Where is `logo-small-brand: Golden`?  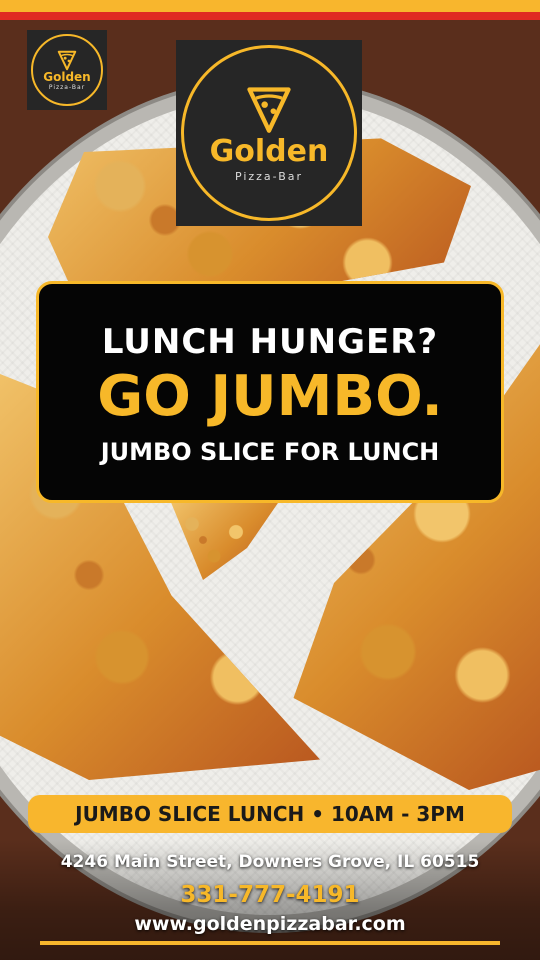
logo-small-brand: Golden is located at coordinates (67, 76).